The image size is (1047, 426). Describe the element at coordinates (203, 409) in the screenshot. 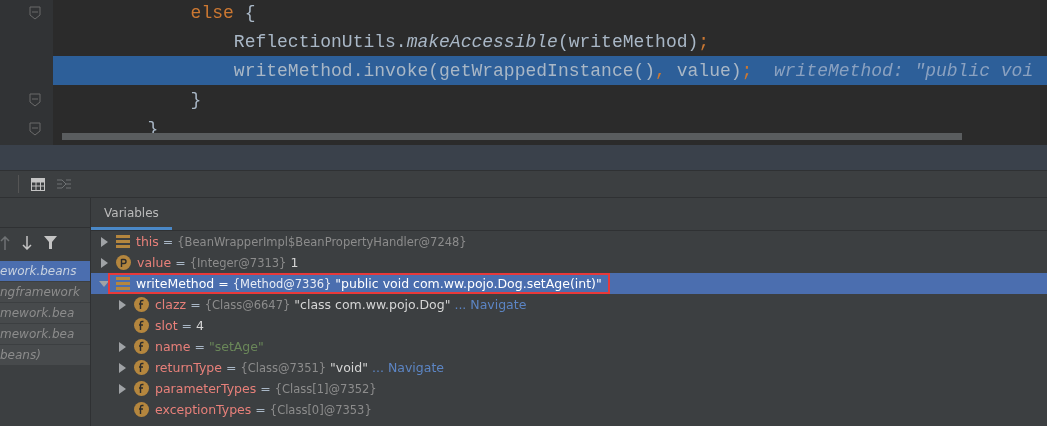

I see `variable-name: exceptionTypes` at that location.